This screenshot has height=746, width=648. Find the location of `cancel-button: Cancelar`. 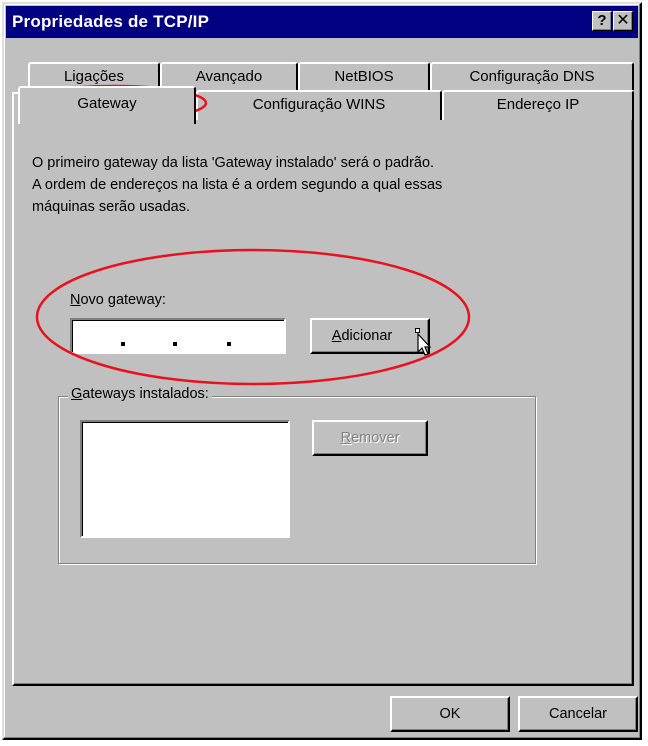

cancel-button: Cancelar is located at coordinates (578, 714).